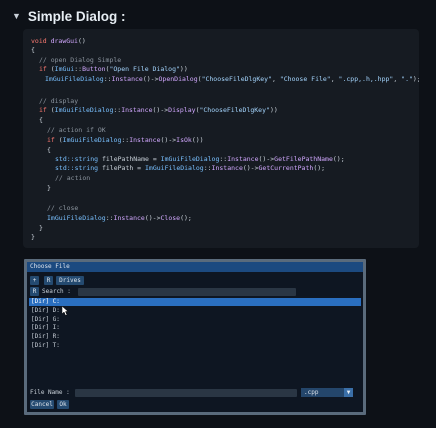 This screenshot has width=436, height=428. What do you see at coordinates (65, 311) in the screenshot?
I see `mouse-pointer-icon` at bounding box center [65, 311].